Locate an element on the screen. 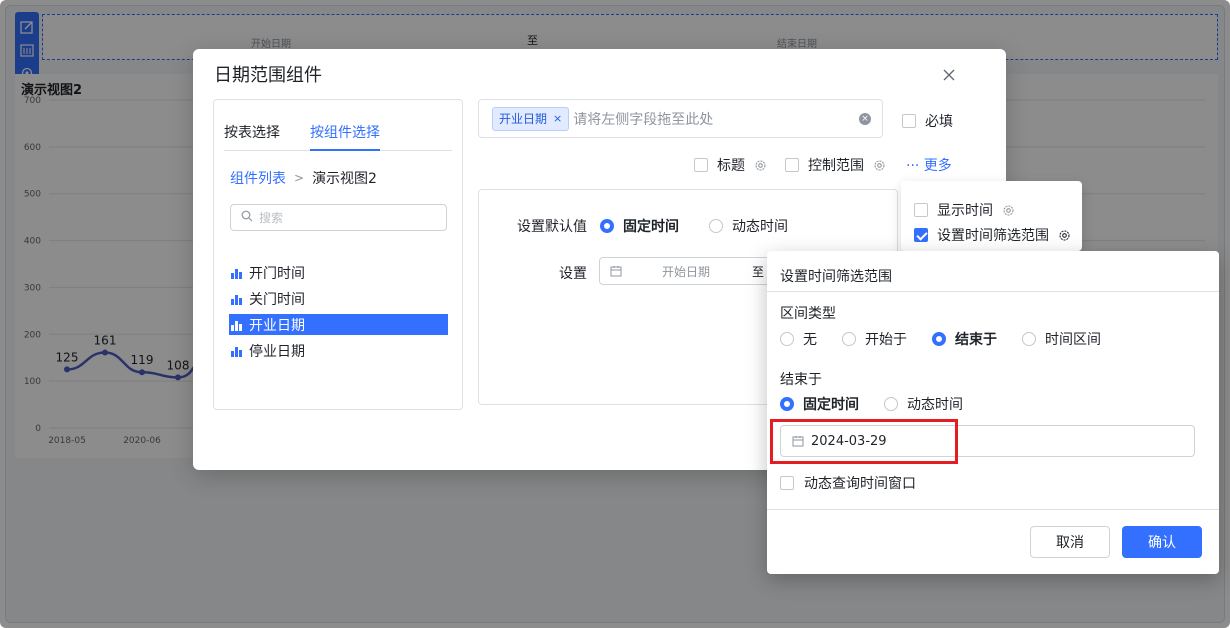 This screenshot has height=628, width=1230. range-start-placeholder: 开始日期 is located at coordinates (686, 271).